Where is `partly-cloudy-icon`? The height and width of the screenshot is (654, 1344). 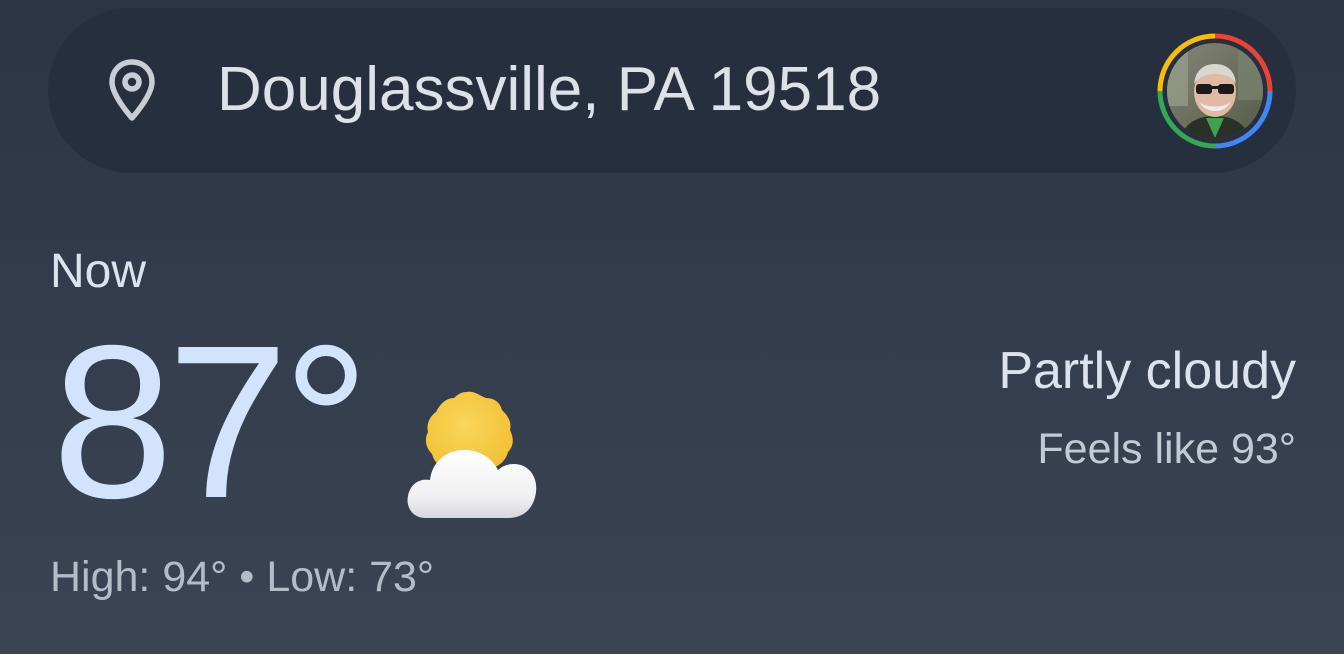 partly-cloudy-icon is located at coordinates (472, 454).